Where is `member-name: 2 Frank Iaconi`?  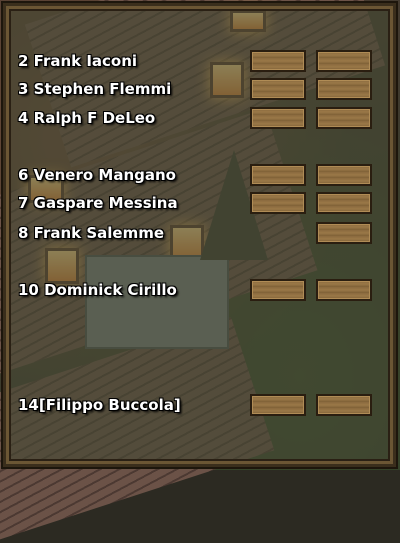
member-name: 2 Frank Iaconi is located at coordinates (78, 61).